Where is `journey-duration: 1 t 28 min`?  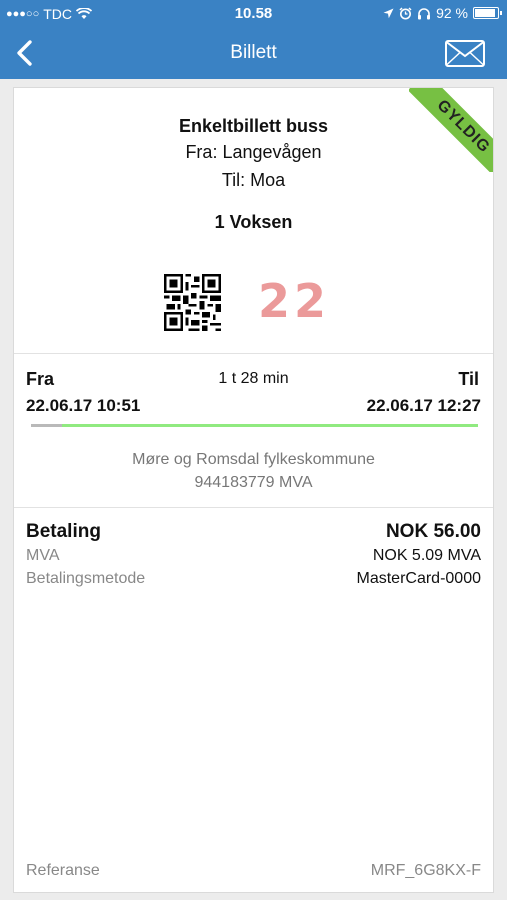 journey-duration: 1 t 28 min is located at coordinates (253, 378).